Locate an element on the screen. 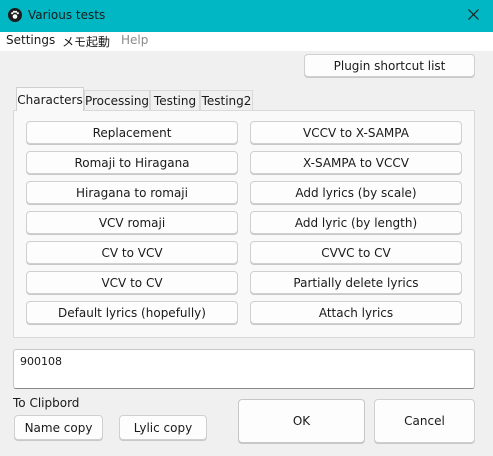 This screenshot has height=456, width=493. replacement-button: Replacement is located at coordinates (132, 132).